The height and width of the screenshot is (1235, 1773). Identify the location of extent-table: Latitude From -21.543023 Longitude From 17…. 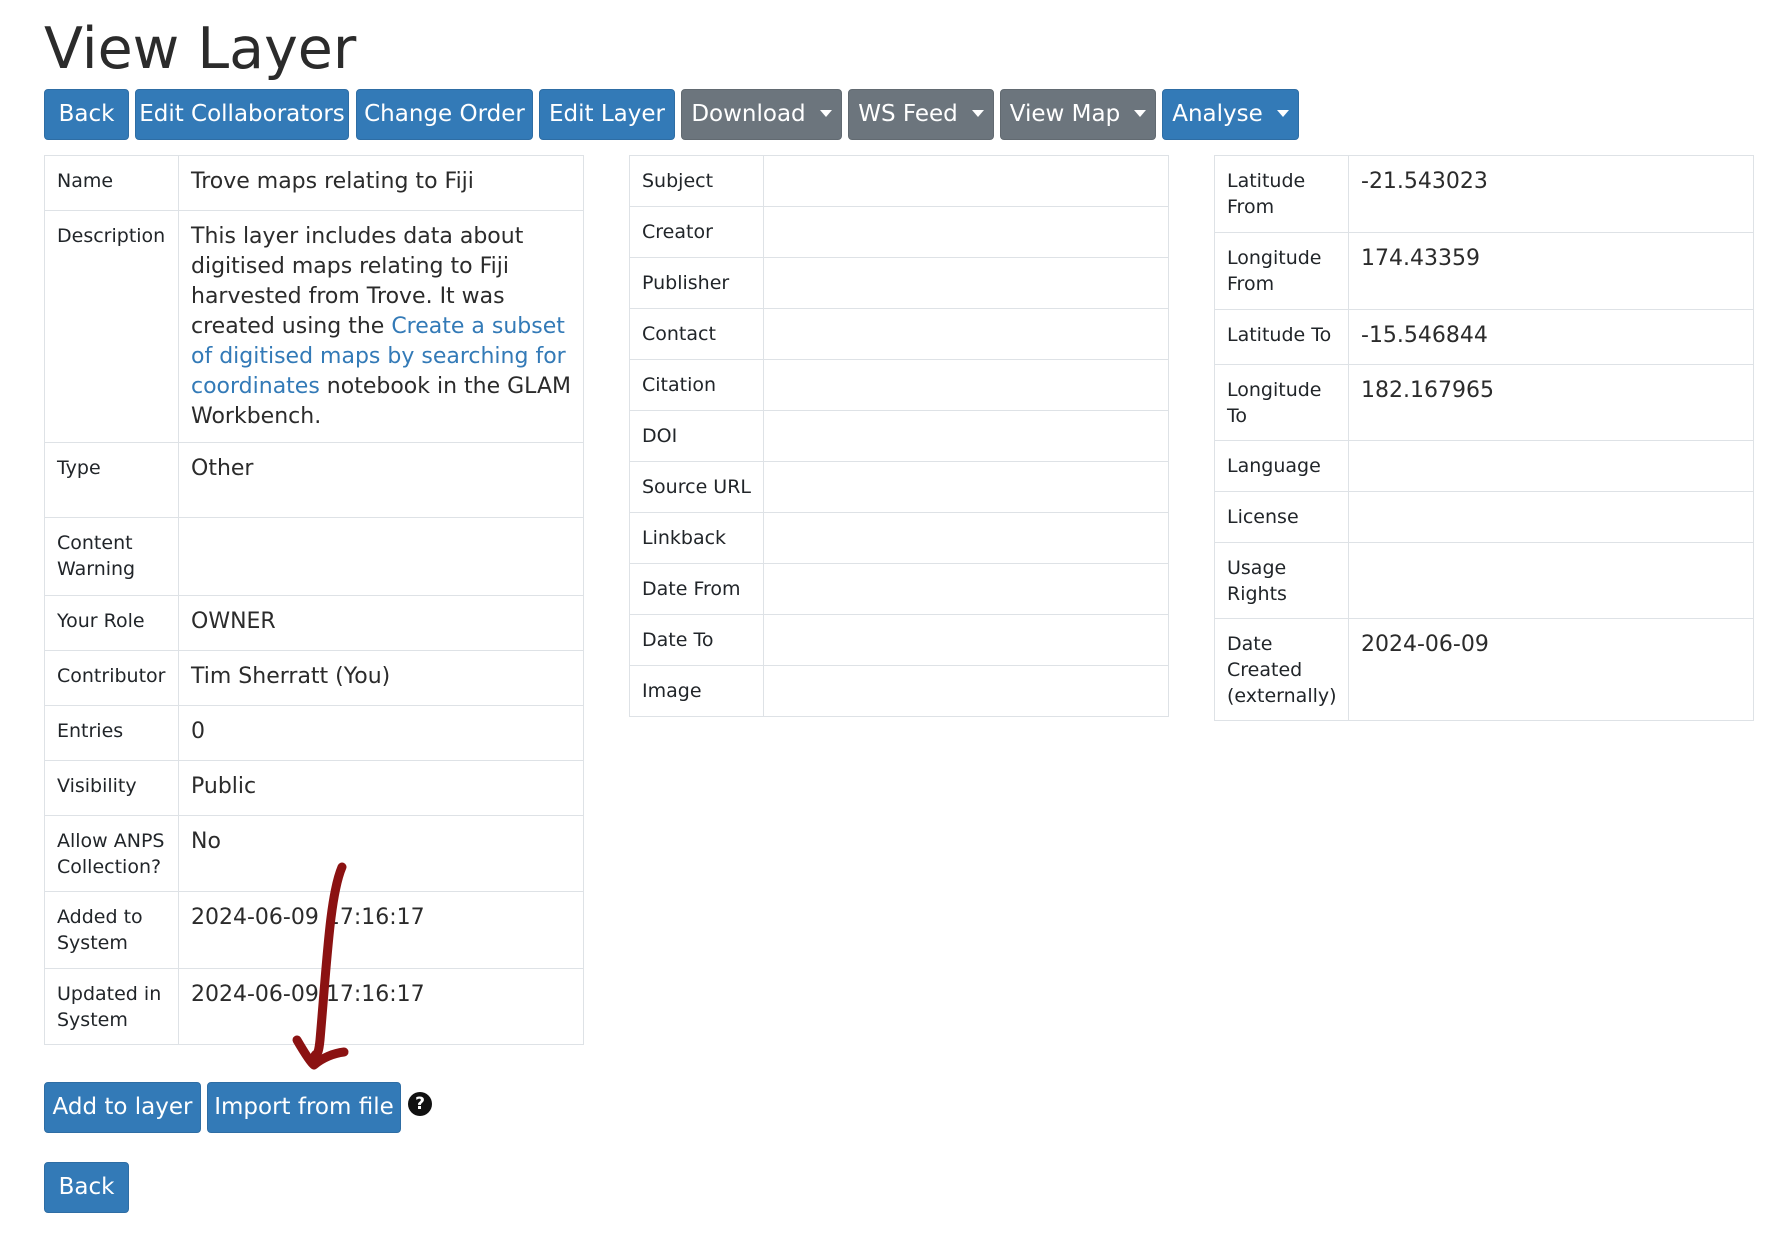
(1484, 438).